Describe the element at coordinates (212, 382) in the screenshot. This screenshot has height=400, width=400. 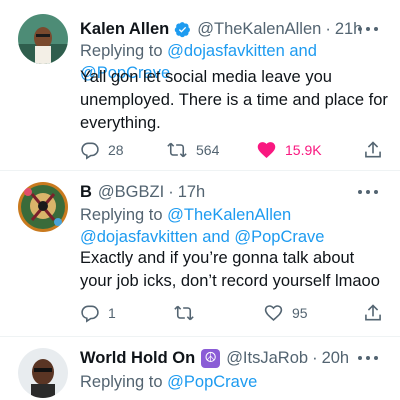
I see `mention-link: @PopCrave` at that location.